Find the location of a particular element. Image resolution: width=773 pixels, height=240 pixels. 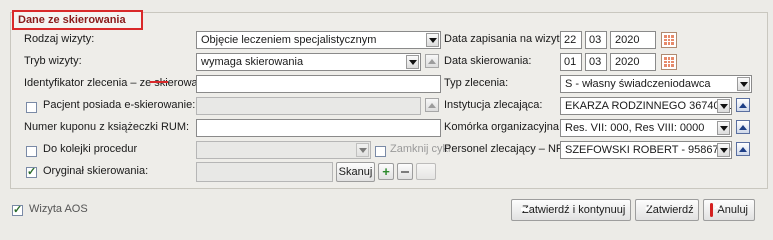

cancel-label: Anuluj is located at coordinates (732, 210).